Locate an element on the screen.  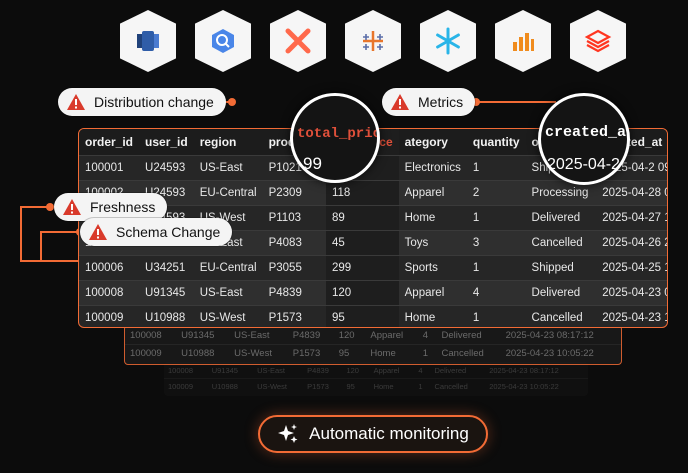
table-cell: P2309 is located at coordinates (294, 192).